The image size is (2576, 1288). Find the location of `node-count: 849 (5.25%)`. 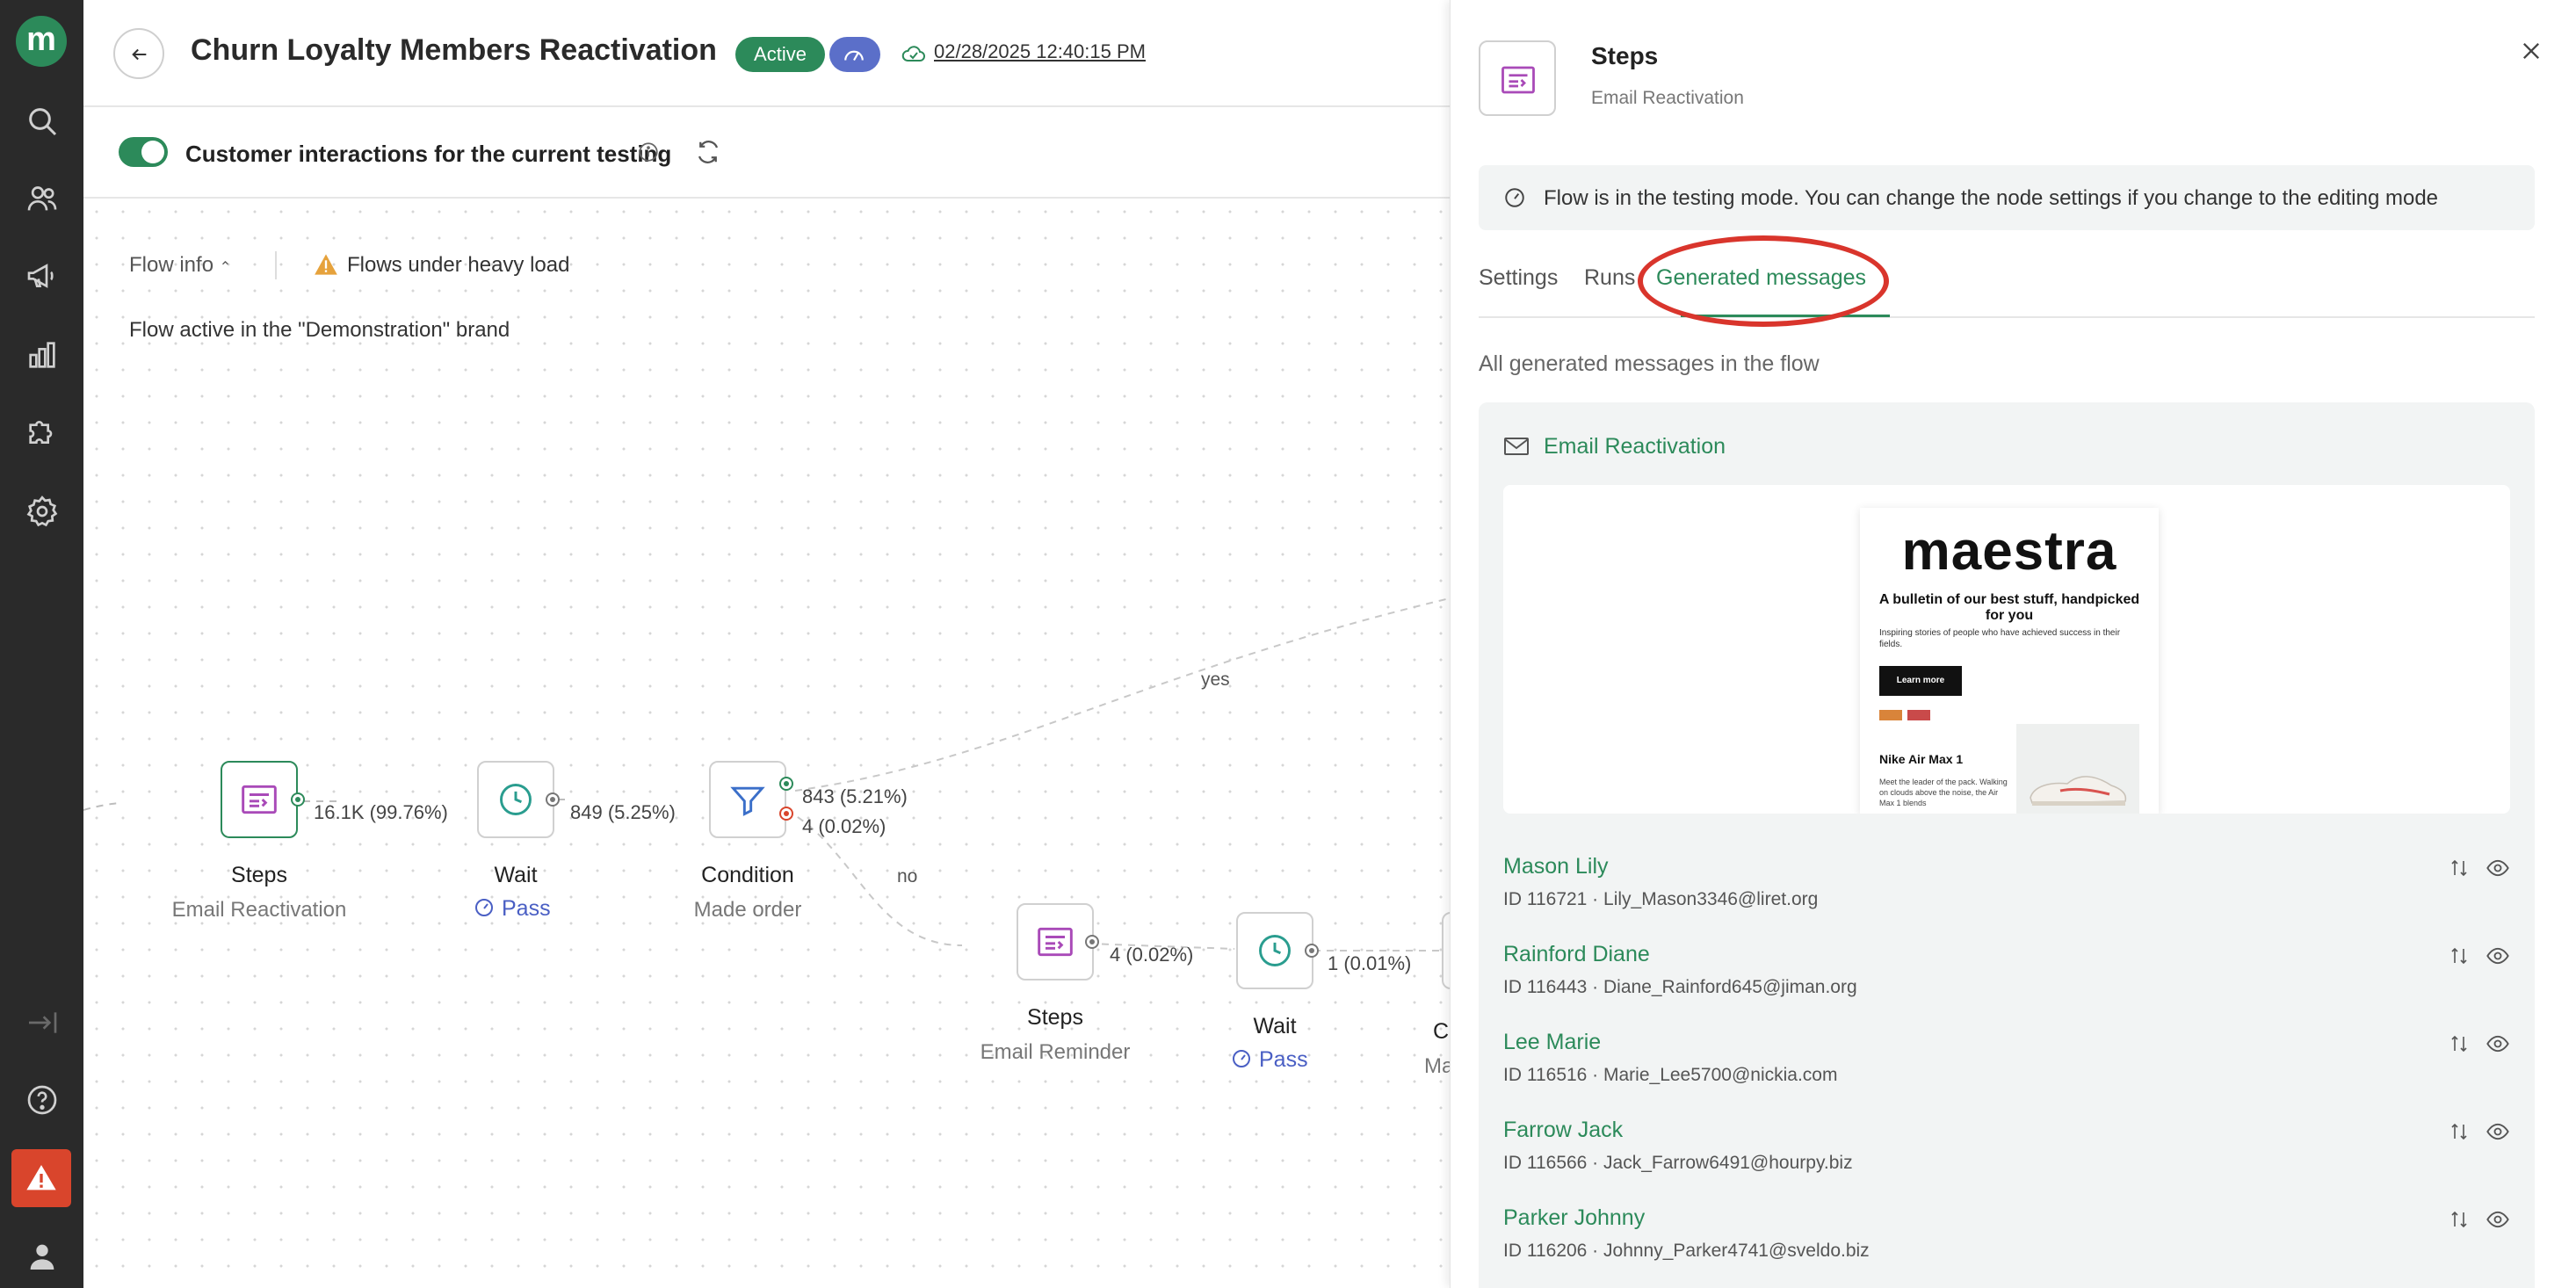

node-count: 849 (5.25%) is located at coordinates (623, 812).